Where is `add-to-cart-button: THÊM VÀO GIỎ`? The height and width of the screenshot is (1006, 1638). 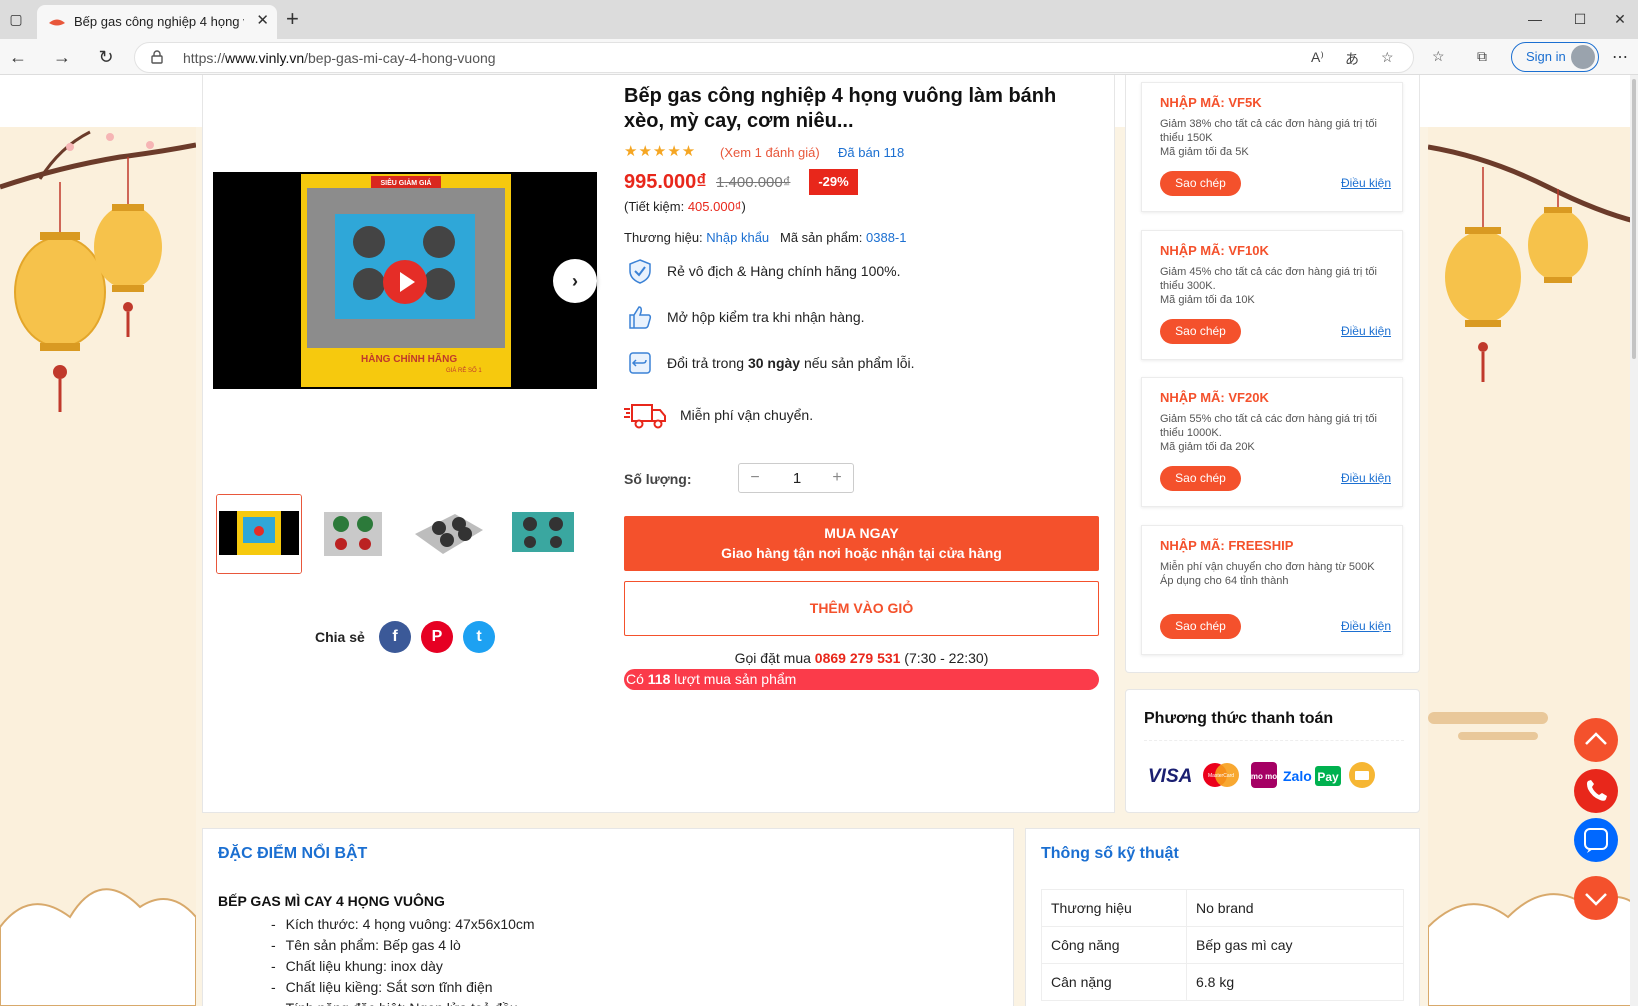 add-to-cart-button: THÊM VÀO GIỎ is located at coordinates (861, 608).